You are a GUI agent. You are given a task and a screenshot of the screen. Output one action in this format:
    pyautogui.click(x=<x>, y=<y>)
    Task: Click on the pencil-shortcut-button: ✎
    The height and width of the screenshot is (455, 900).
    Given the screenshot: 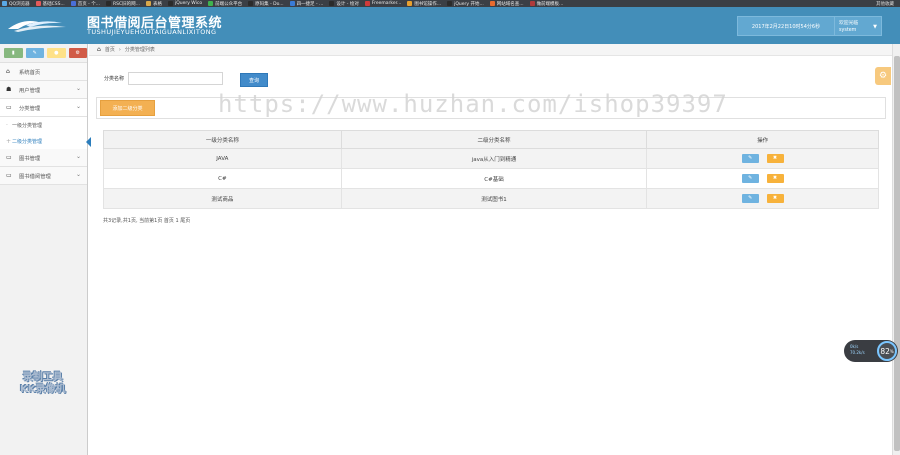 What is the action you would take?
    pyautogui.click(x=34, y=53)
    